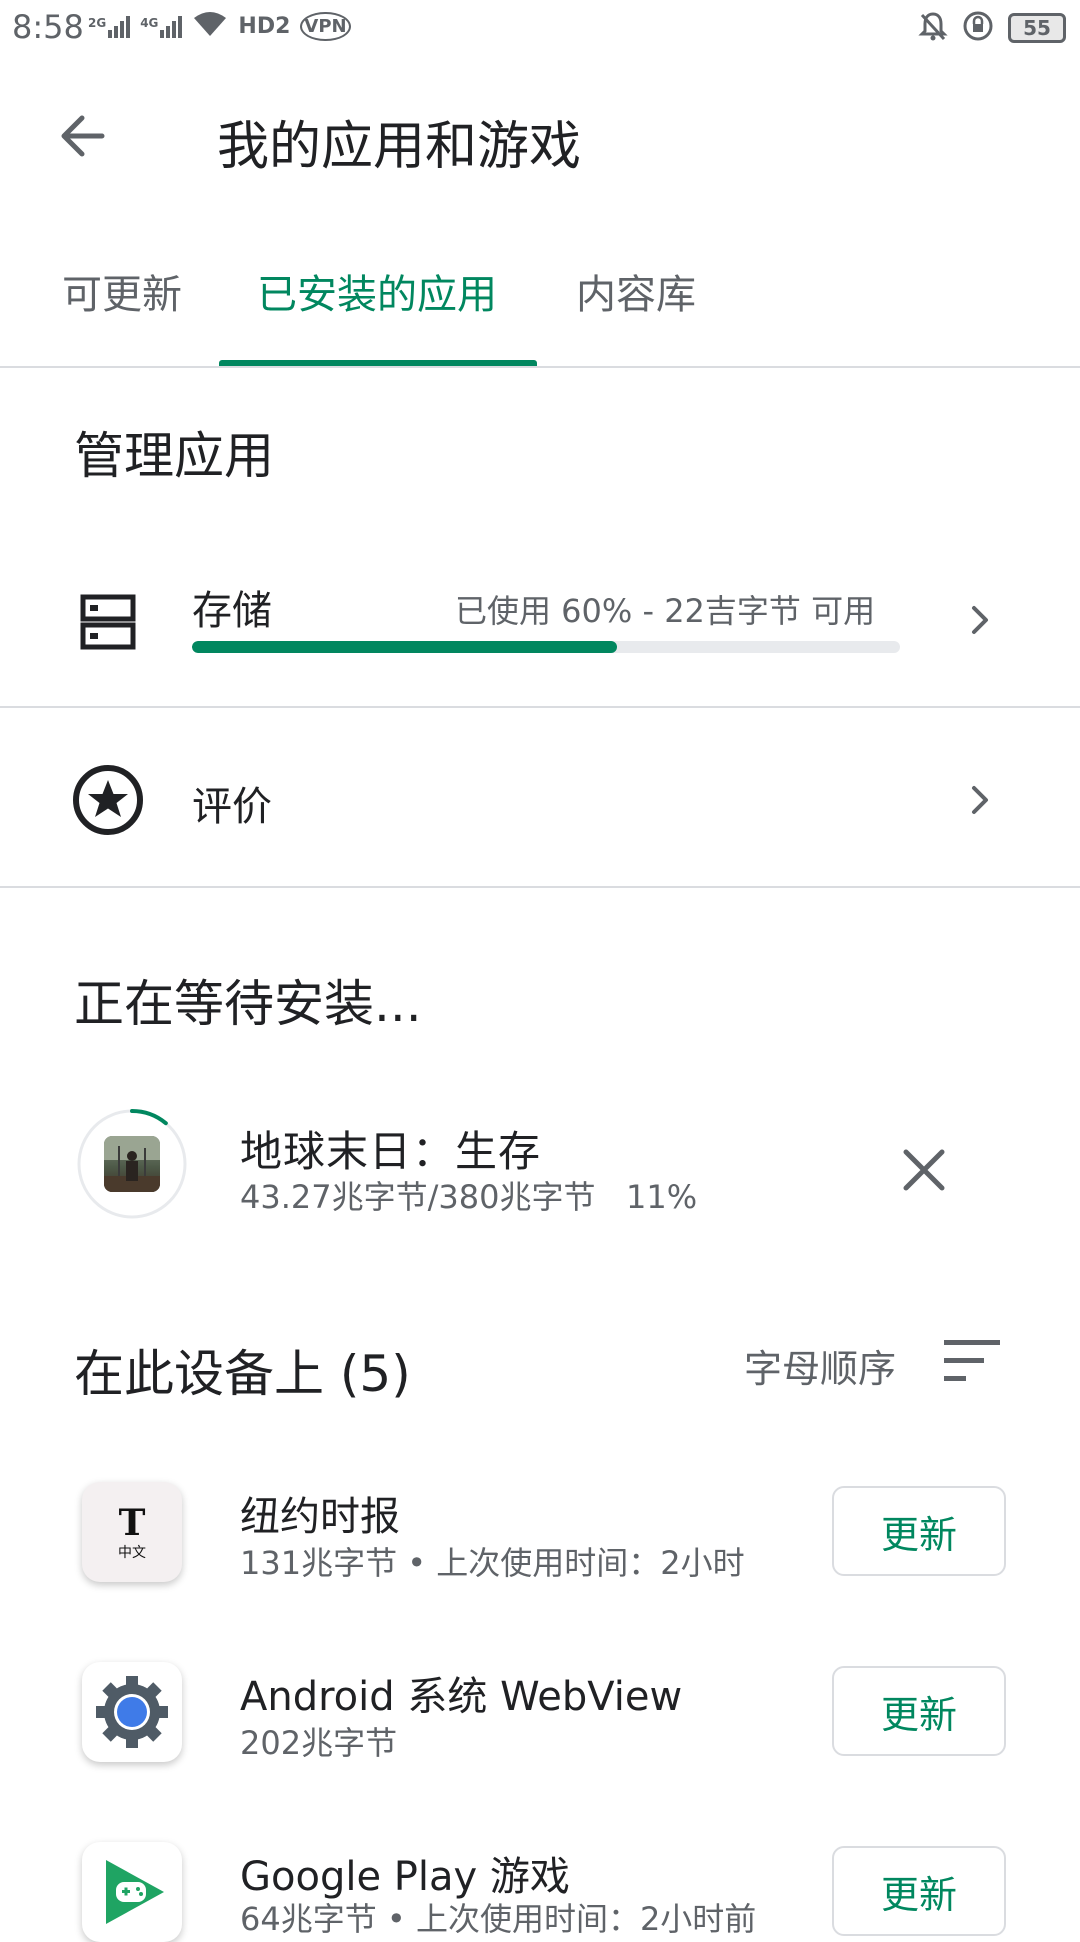  Describe the element at coordinates (492, 1563) in the screenshot. I see `app-meta: 131兆字节 • 上次使用时间：2小时` at that location.